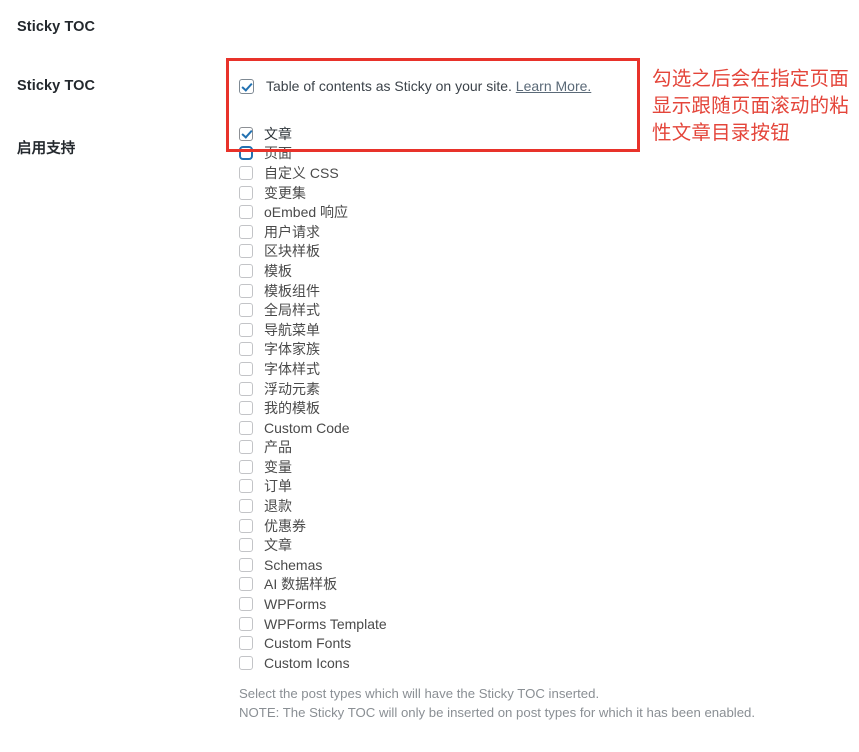 This screenshot has width=859, height=752. Describe the element at coordinates (292, 231) in the screenshot. I see `post-type-label-5: 用户请求` at that location.